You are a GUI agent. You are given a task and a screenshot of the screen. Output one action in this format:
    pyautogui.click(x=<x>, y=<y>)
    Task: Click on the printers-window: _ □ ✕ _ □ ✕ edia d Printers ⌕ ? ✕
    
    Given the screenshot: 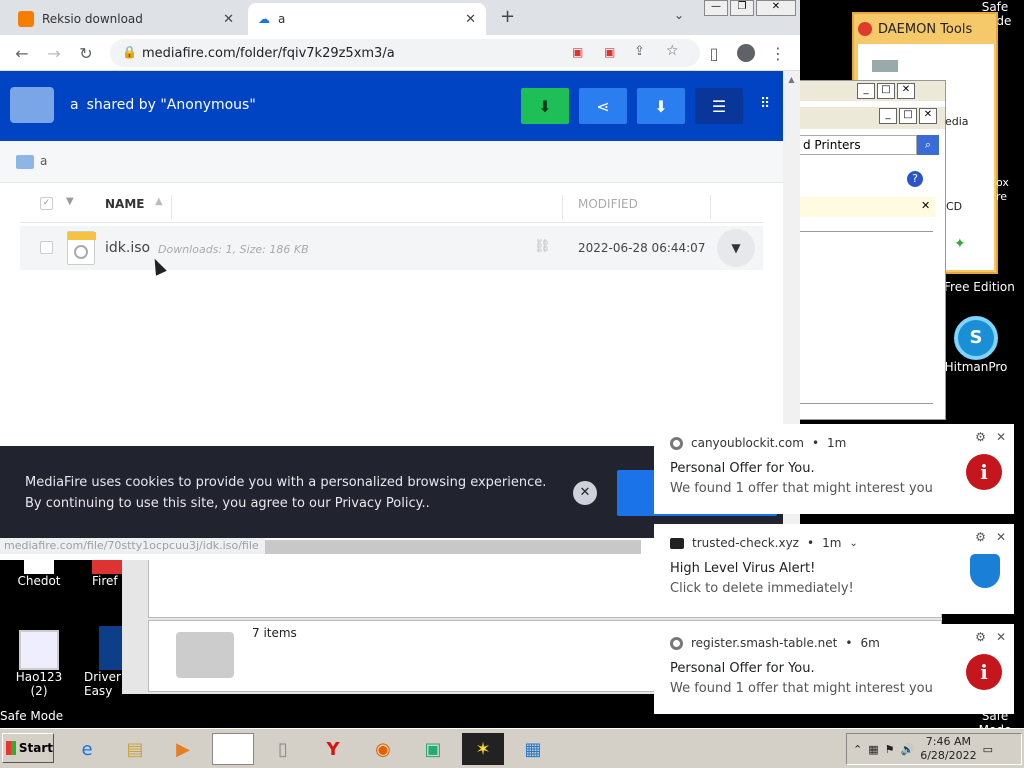 What is the action you would take?
    pyautogui.click(x=883, y=250)
    